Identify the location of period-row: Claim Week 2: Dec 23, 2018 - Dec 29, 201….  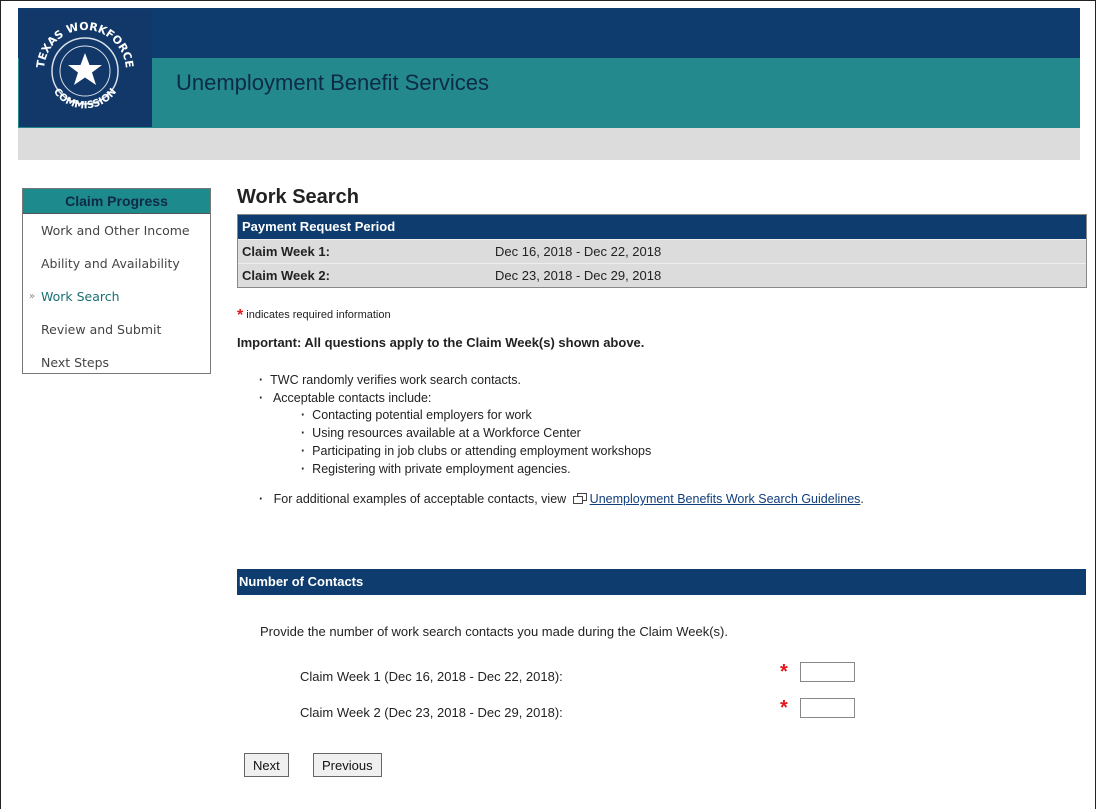
(662, 275).